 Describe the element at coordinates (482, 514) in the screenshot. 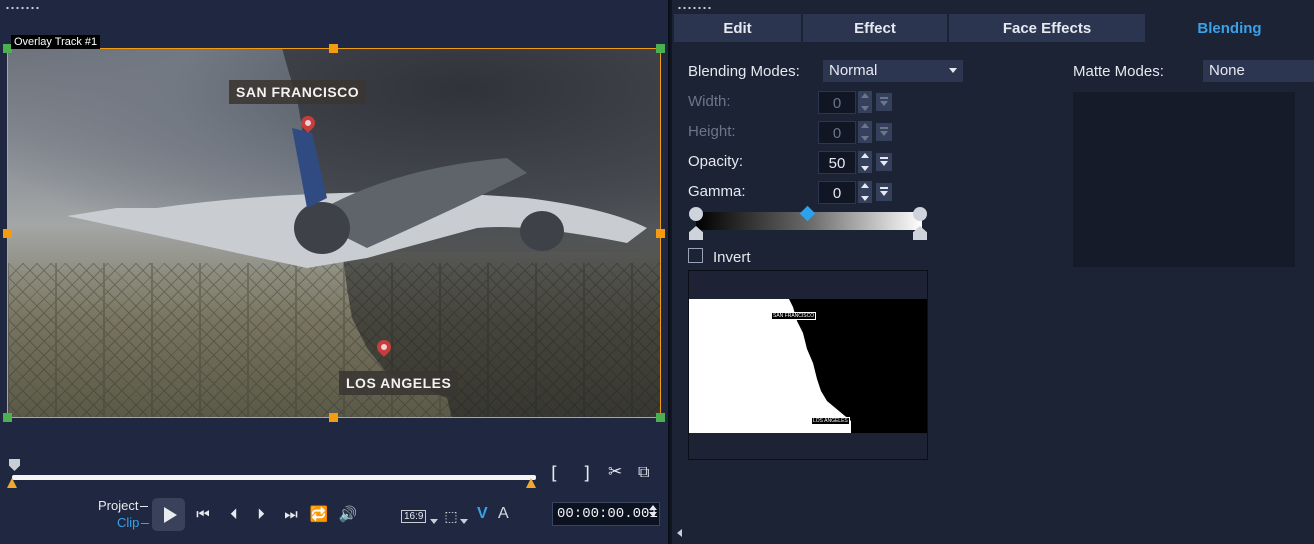

I see `video-toggle: V` at that location.